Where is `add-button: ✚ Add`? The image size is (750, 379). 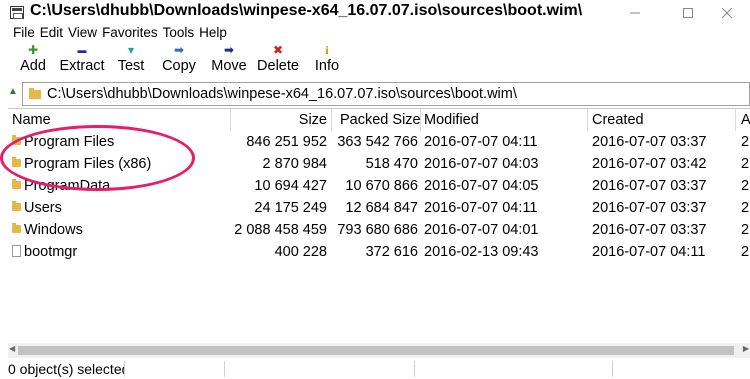 add-button: ✚ Add is located at coordinates (33, 61).